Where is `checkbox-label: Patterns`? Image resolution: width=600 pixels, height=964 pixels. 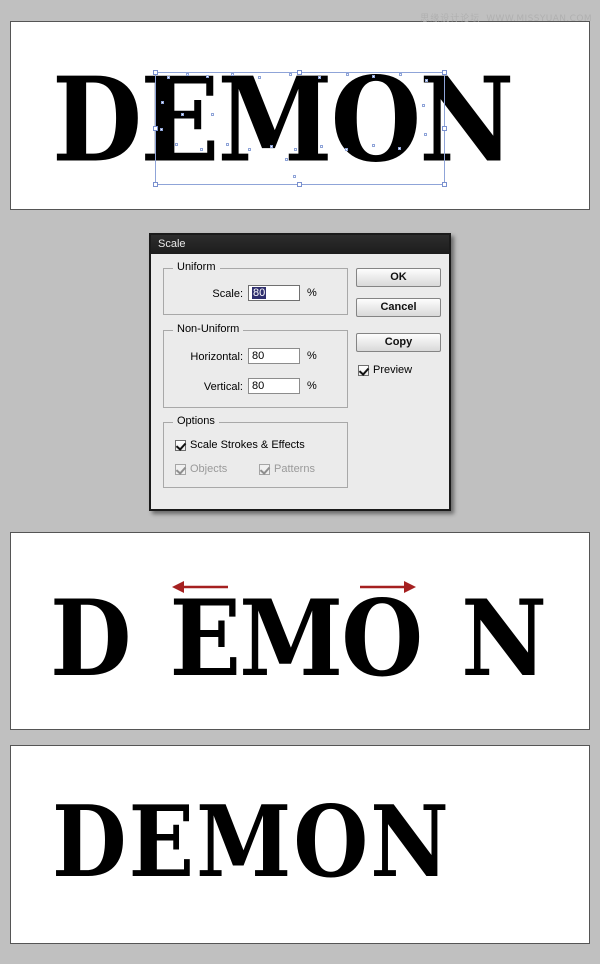 checkbox-label: Patterns is located at coordinates (294, 469).